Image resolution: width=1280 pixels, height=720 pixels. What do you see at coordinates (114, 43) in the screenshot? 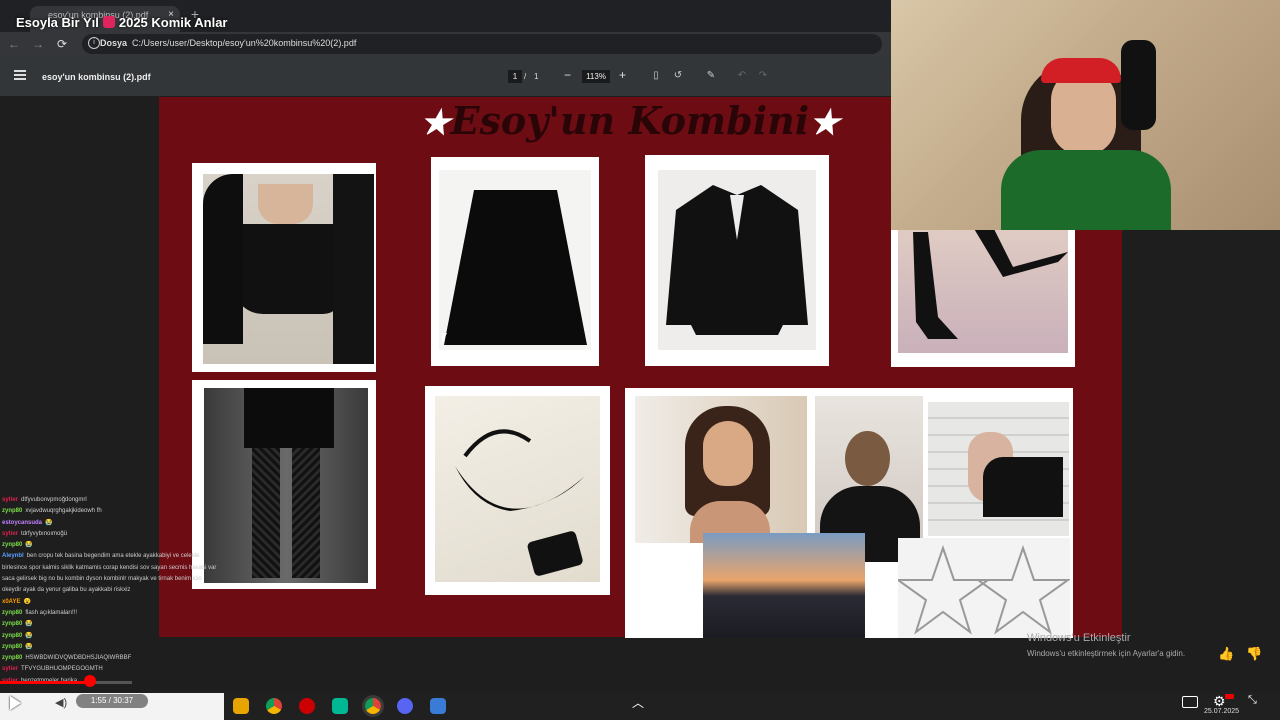
I see `url-protocol: Dosya` at bounding box center [114, 43].